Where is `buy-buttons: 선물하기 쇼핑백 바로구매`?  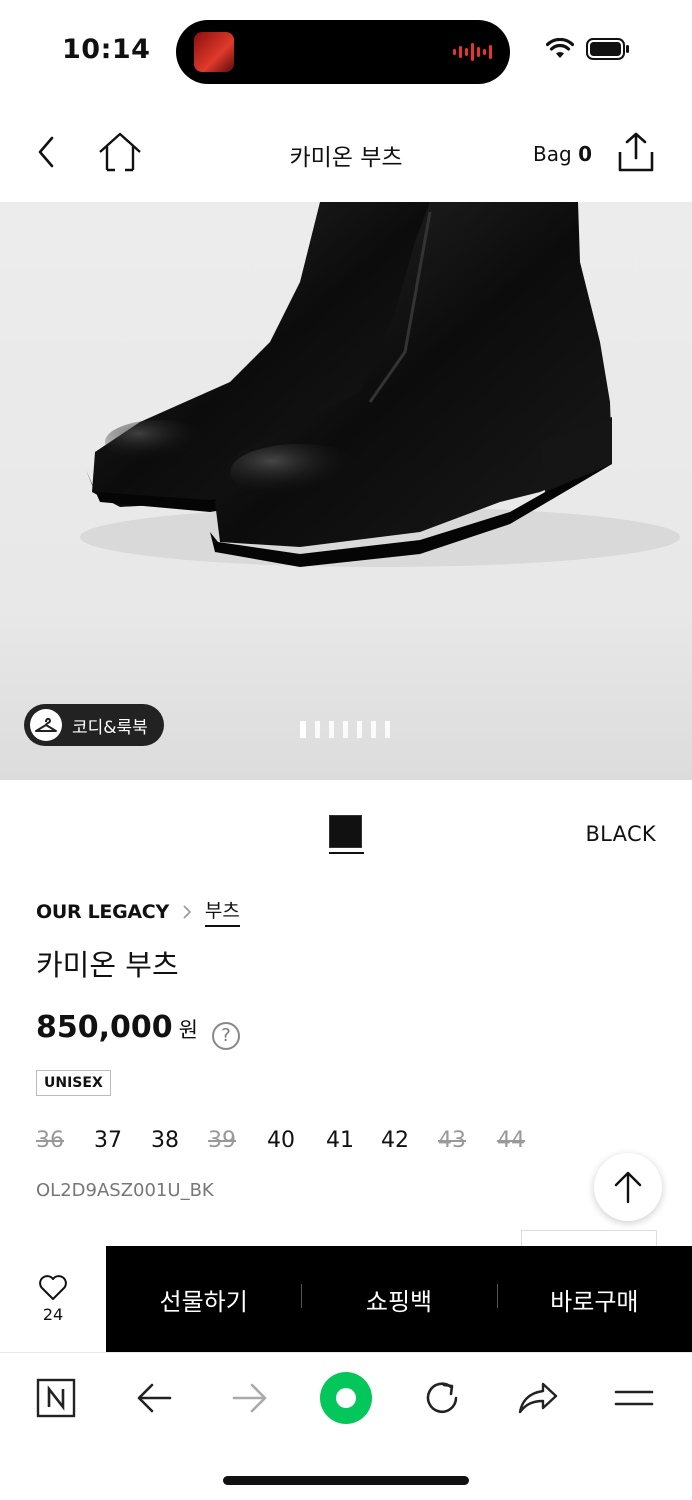 buy-buttons: 선물하기 쇼핑백 바로구매 is located at coordinates (399, 1299).